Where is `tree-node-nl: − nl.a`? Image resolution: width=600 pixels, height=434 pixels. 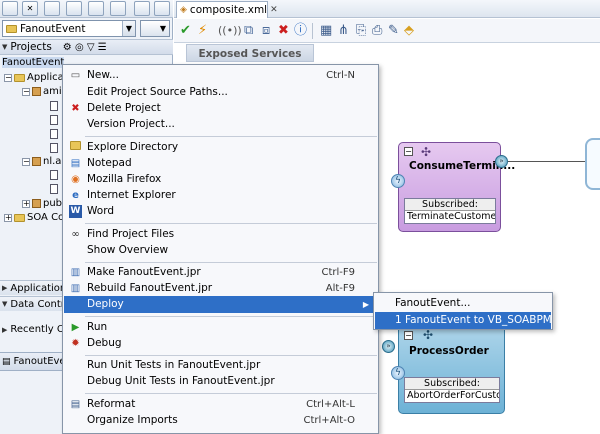
tree-node-nl: − nl.a is located at coordinates (41, 161).